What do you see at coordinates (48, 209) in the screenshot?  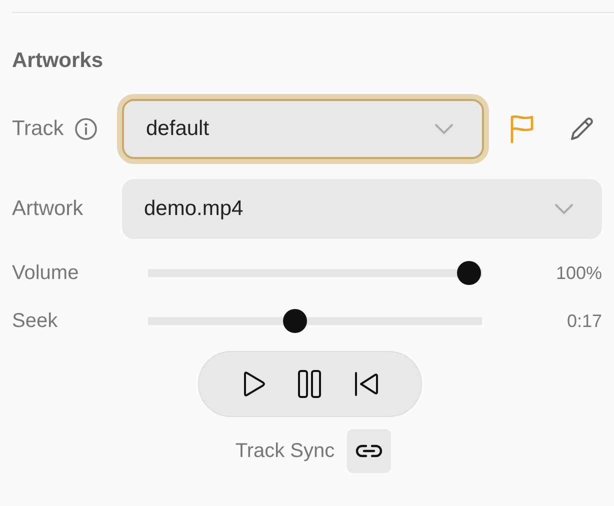 I see `field-label: Artwork` at bounding box center [48, 209].